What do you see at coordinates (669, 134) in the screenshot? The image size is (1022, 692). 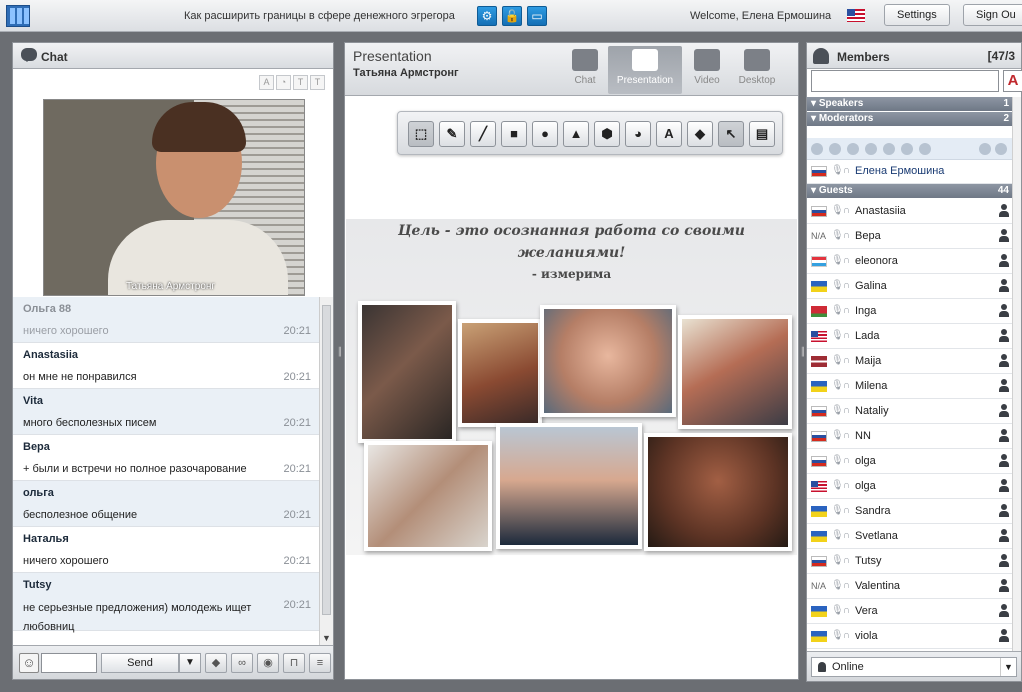 I see `text-icon: A` at bounding box center [669, 134].